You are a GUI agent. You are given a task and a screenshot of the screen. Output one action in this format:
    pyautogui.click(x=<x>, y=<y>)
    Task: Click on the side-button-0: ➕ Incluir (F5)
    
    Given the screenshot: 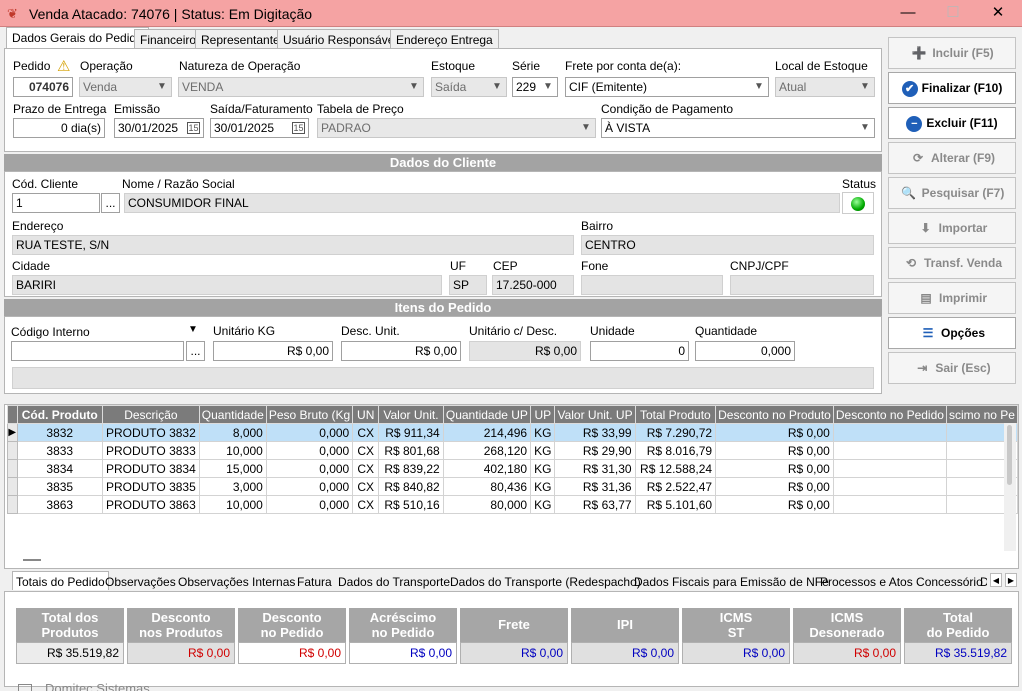 What is the action you would take?
    pyautogui.click(x=952, y=53)
    